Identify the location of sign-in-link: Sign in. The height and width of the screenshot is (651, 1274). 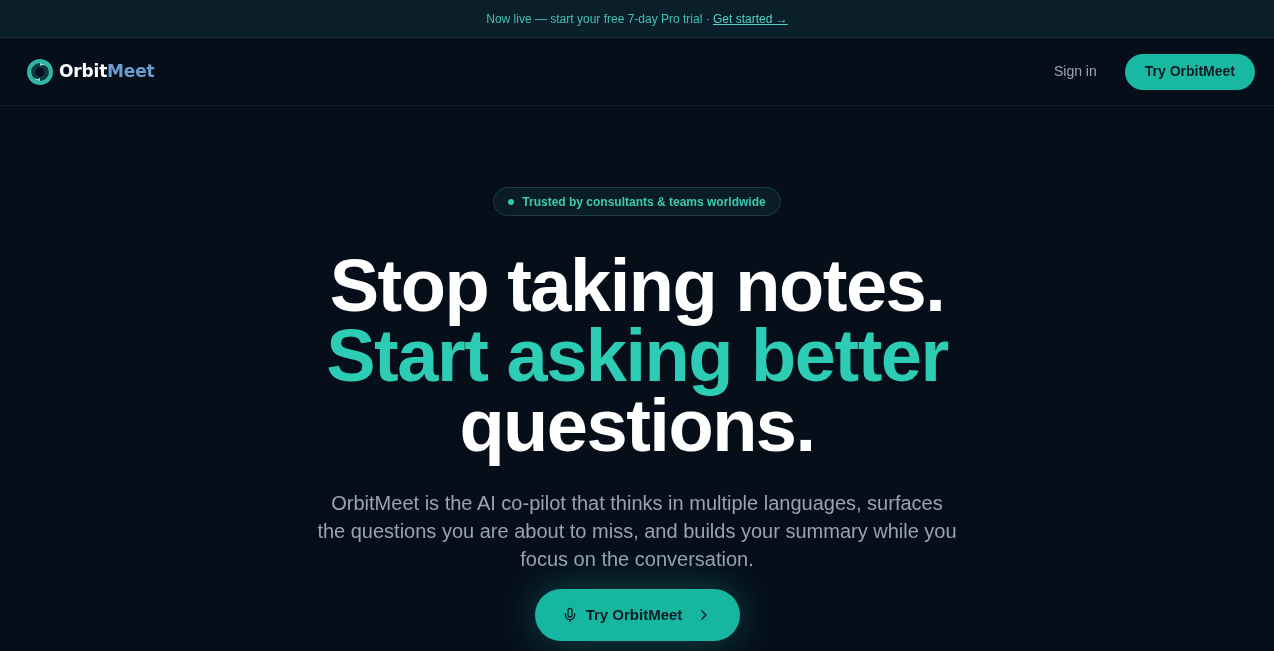
(1075, 71).